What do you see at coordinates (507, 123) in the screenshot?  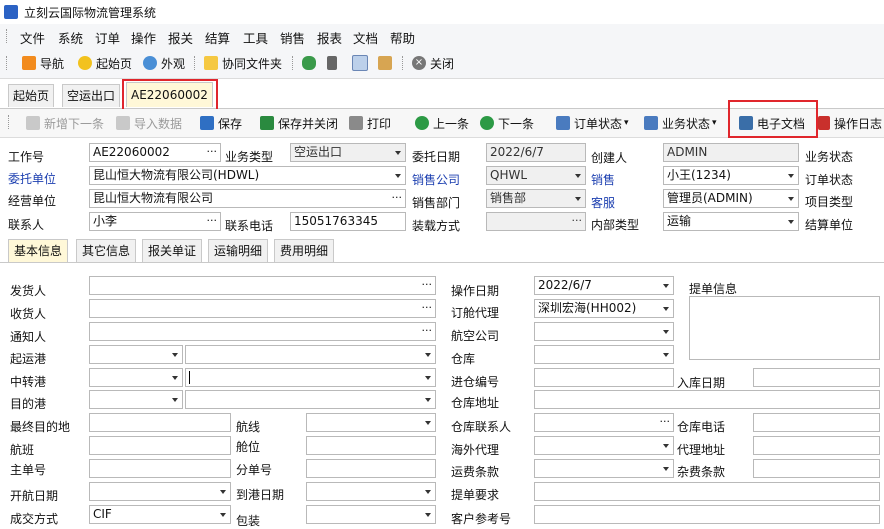 I see `next-button: 下一条` at bounding box center [507, 123].